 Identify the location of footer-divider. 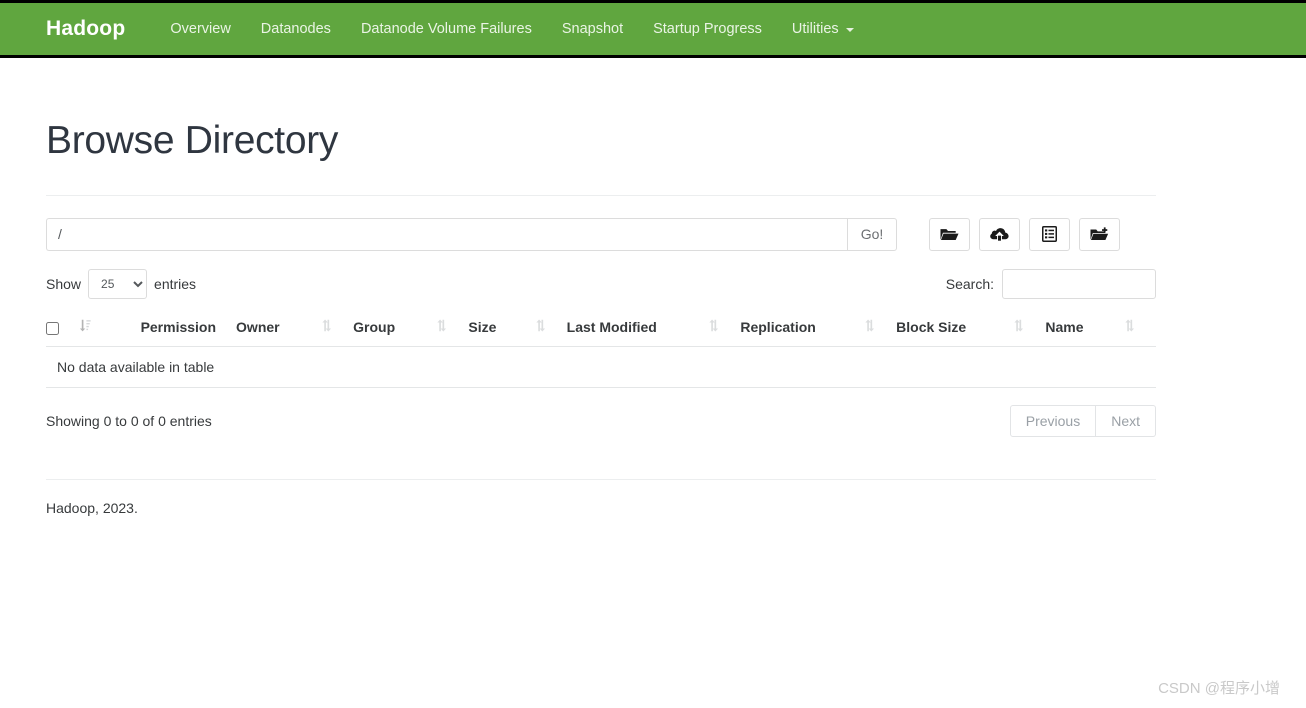
(601, 479).